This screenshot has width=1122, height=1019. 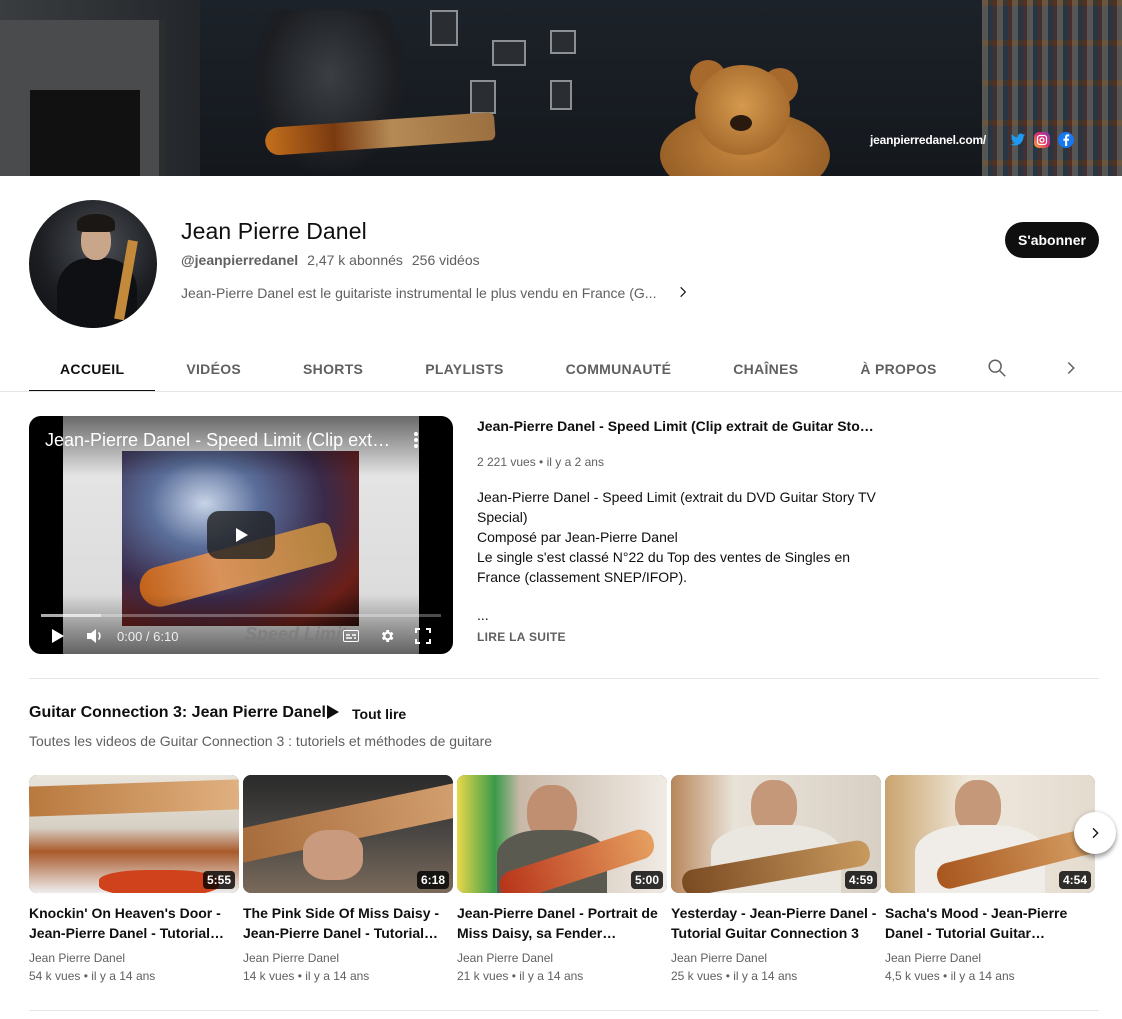 I want to click on tab-accueil: ACCUEIL, so click(x=92, y=369).